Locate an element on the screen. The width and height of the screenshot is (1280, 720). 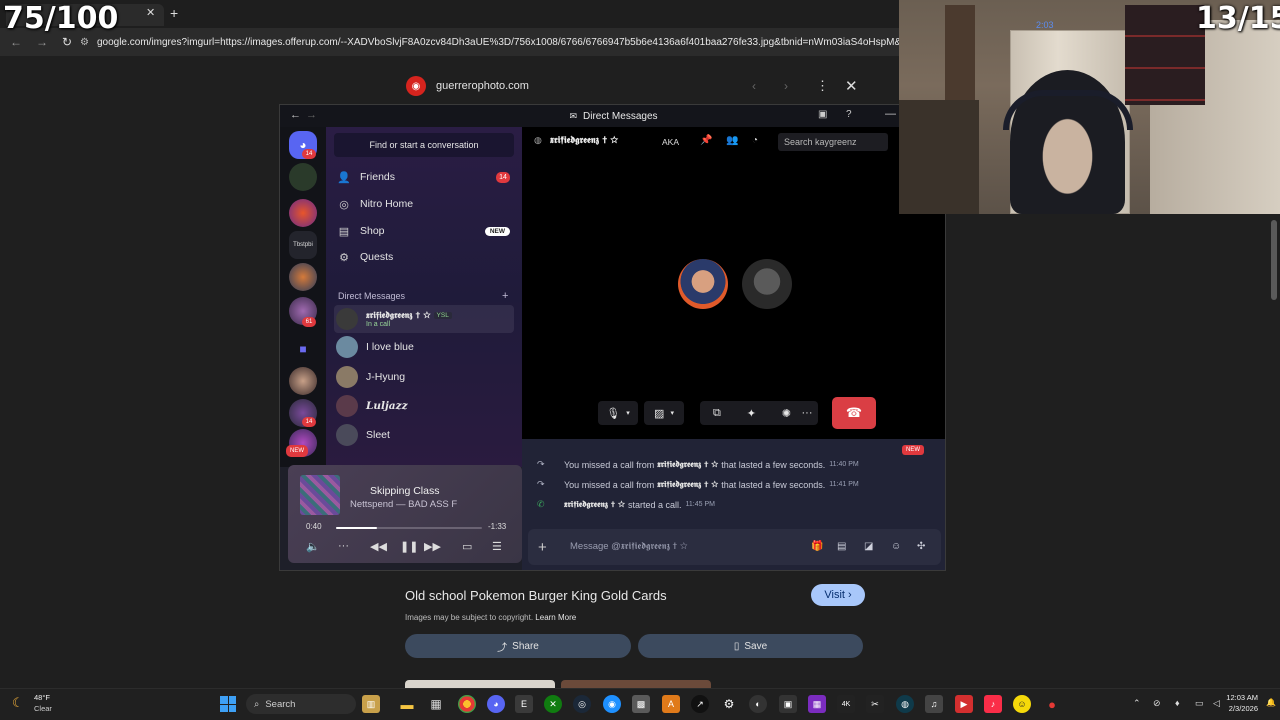
minimize-icon: — is located at coordinates (890, 114).